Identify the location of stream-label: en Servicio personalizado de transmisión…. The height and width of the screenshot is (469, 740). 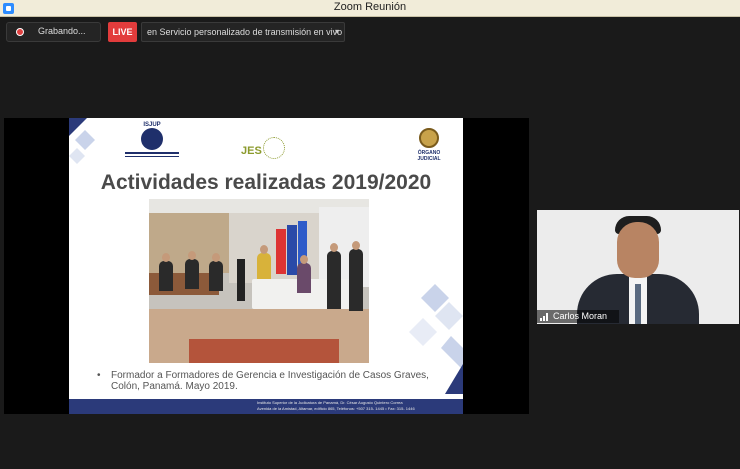
(245, 32).